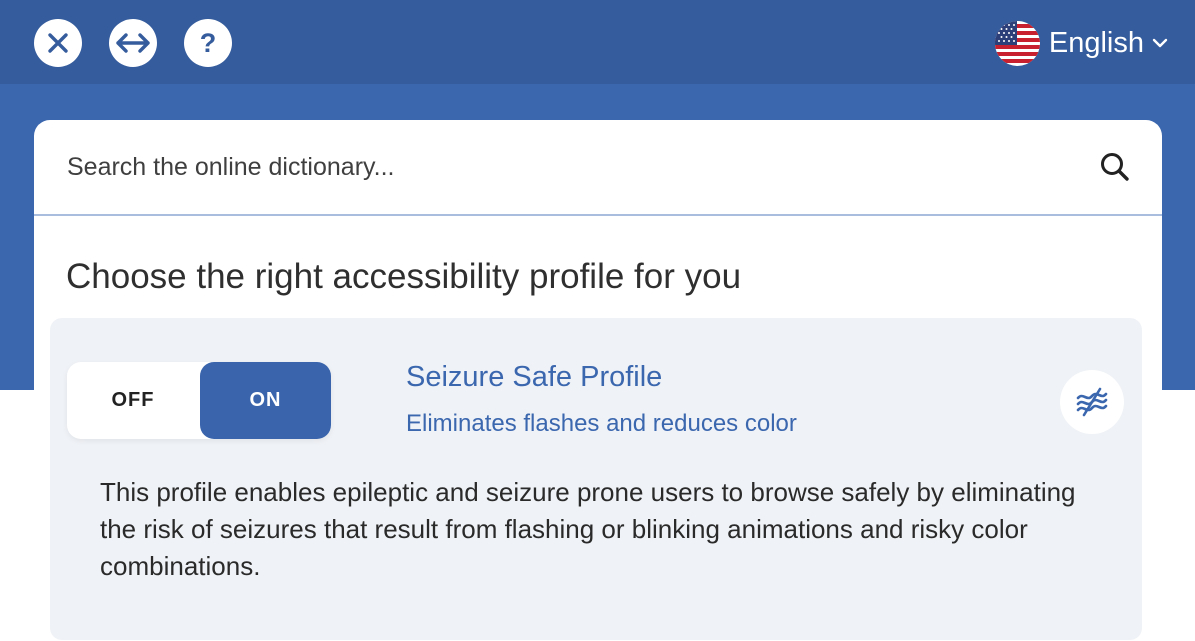 This screenshot has height=641, width=1195. Describe the element at coordinates (265, 400) in the screenshot. I see `toggle-on-option: ON` at that location.